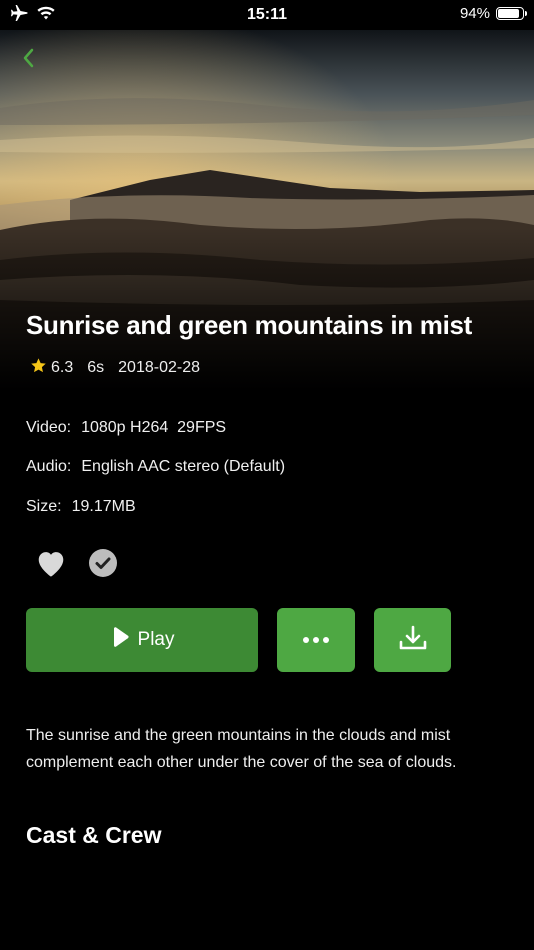  I want to click on size-info: Size: 19.17MB, so click(81, 507).